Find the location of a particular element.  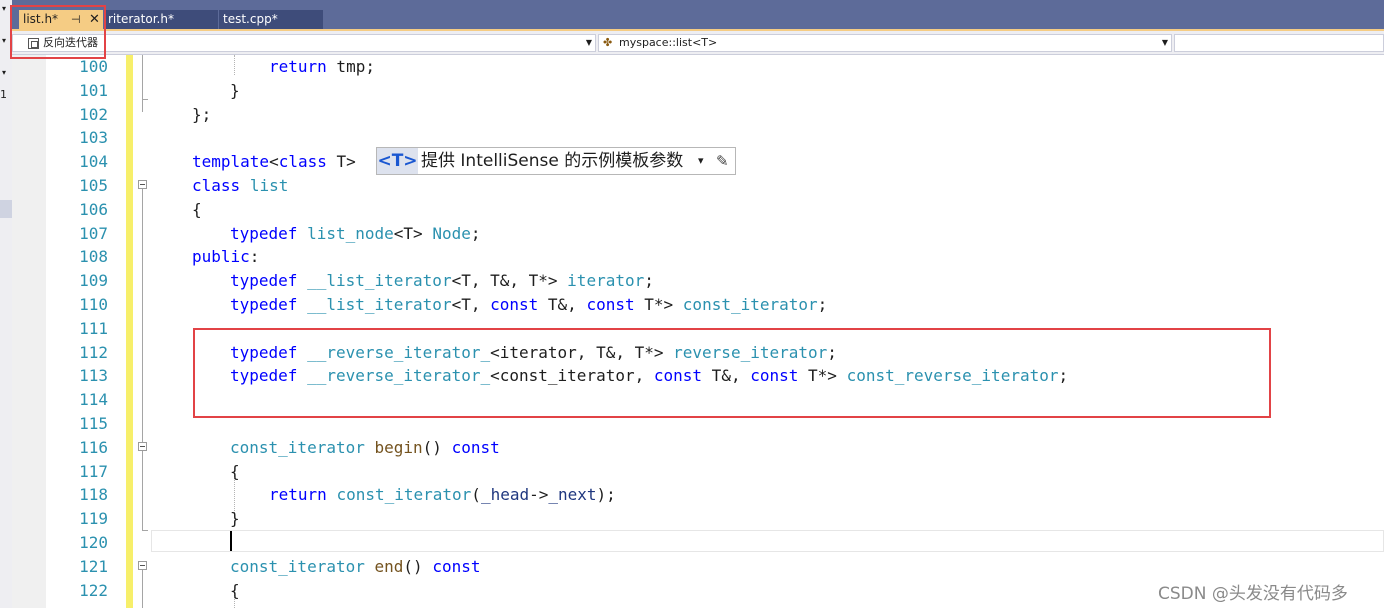

navigation-bar: 反向迭代器 ▼ ✤ myspace::list<T> ▼ is located at coordinates (698, 43).